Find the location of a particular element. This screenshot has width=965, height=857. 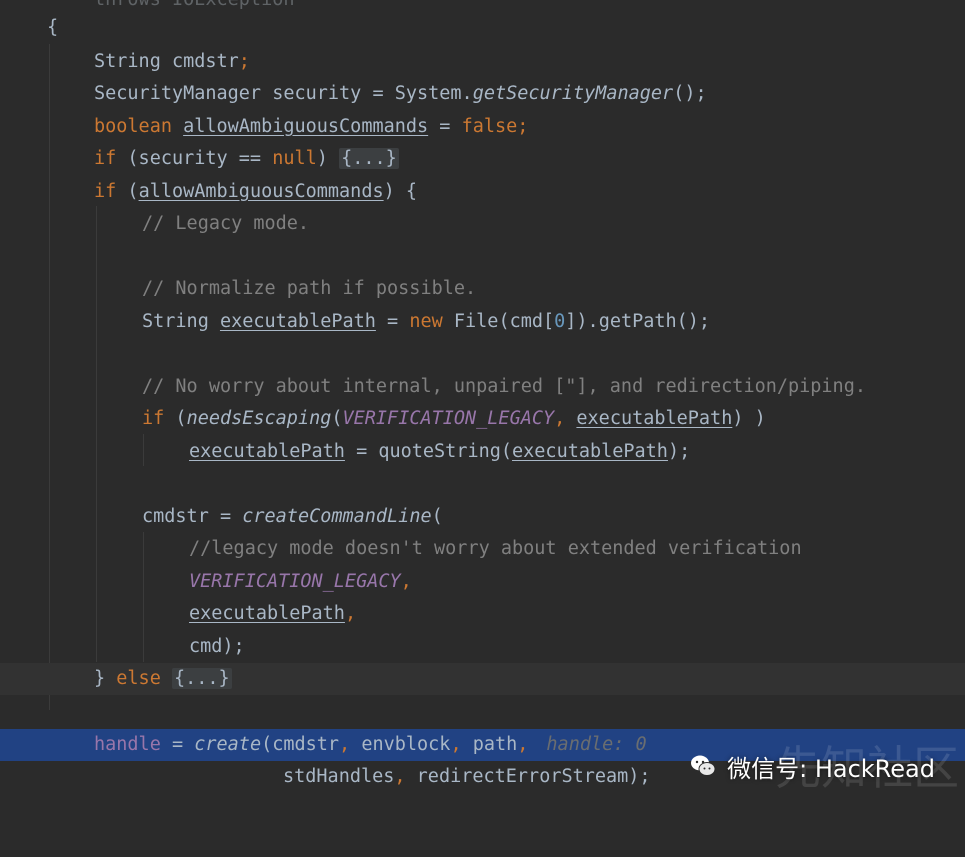

code-text: File(cmd[ is located at coordinates (498, 321).